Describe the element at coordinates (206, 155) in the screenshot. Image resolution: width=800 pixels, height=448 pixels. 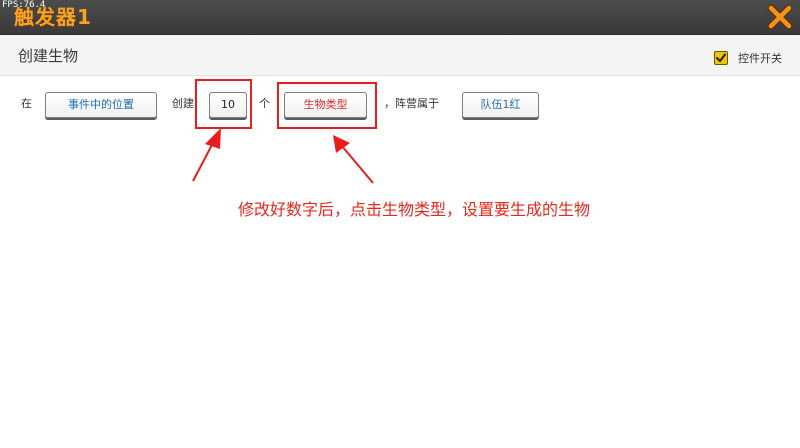
I see `arrow-to-count` at that location.